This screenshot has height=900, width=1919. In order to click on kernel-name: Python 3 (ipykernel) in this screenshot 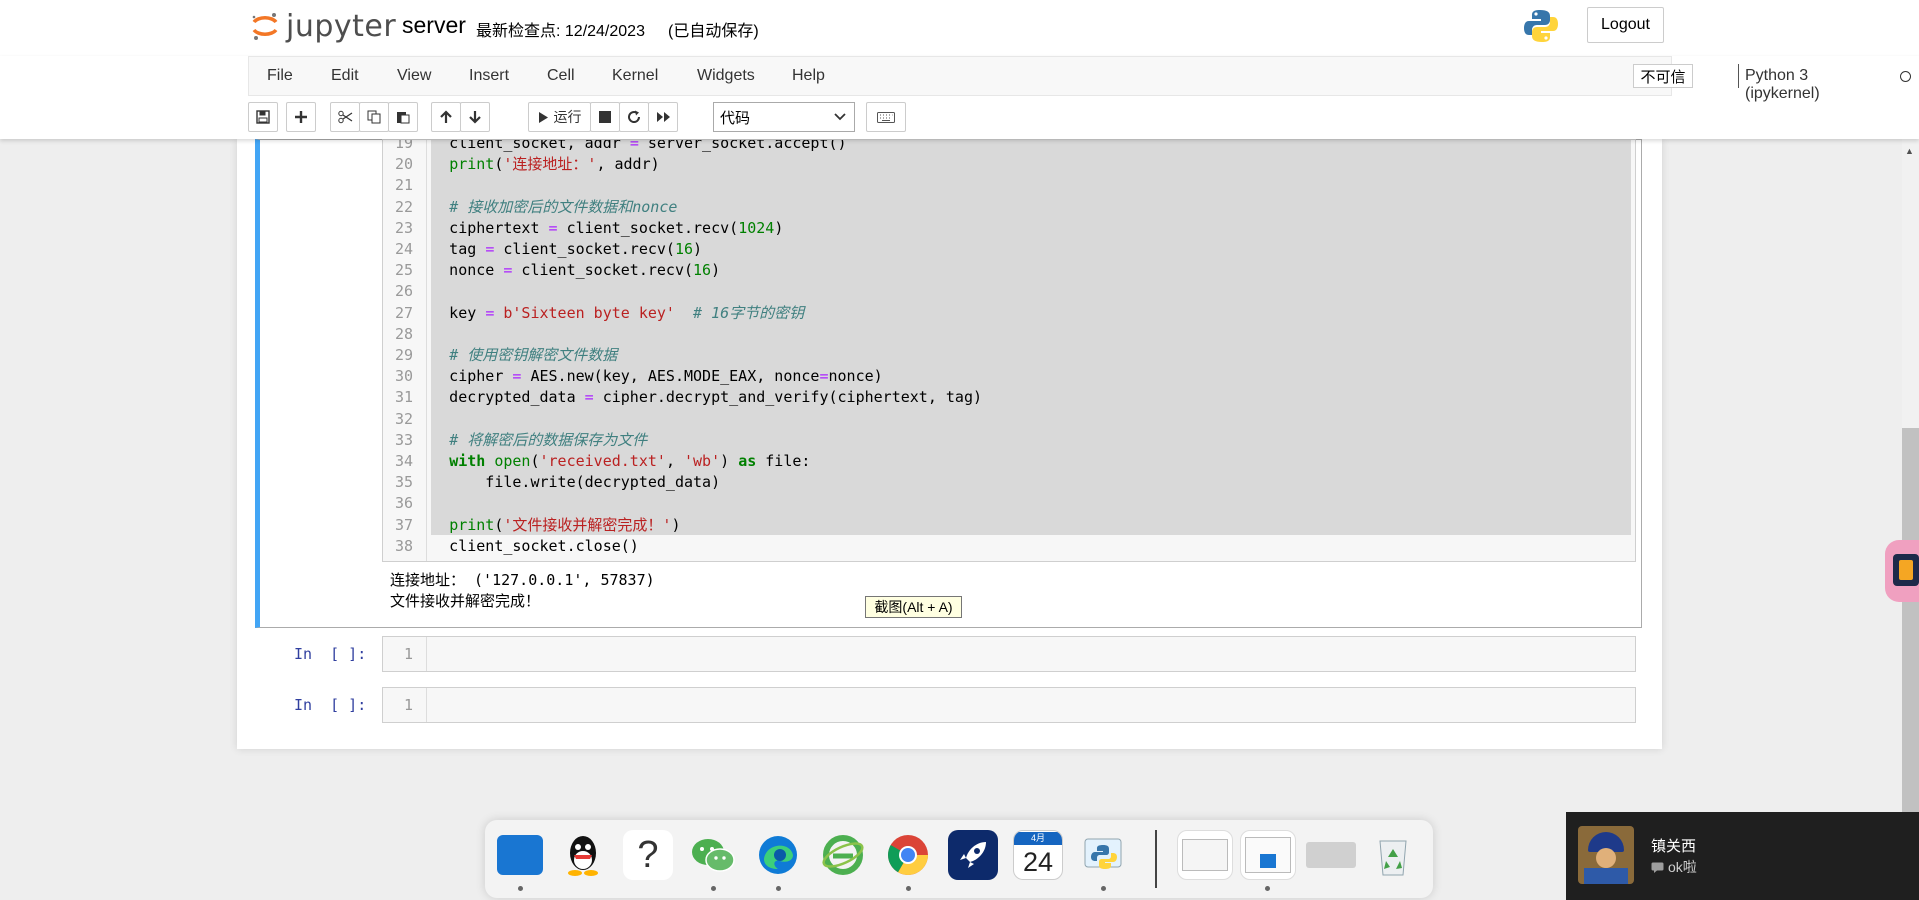, I will do `click(1782, 85)`.